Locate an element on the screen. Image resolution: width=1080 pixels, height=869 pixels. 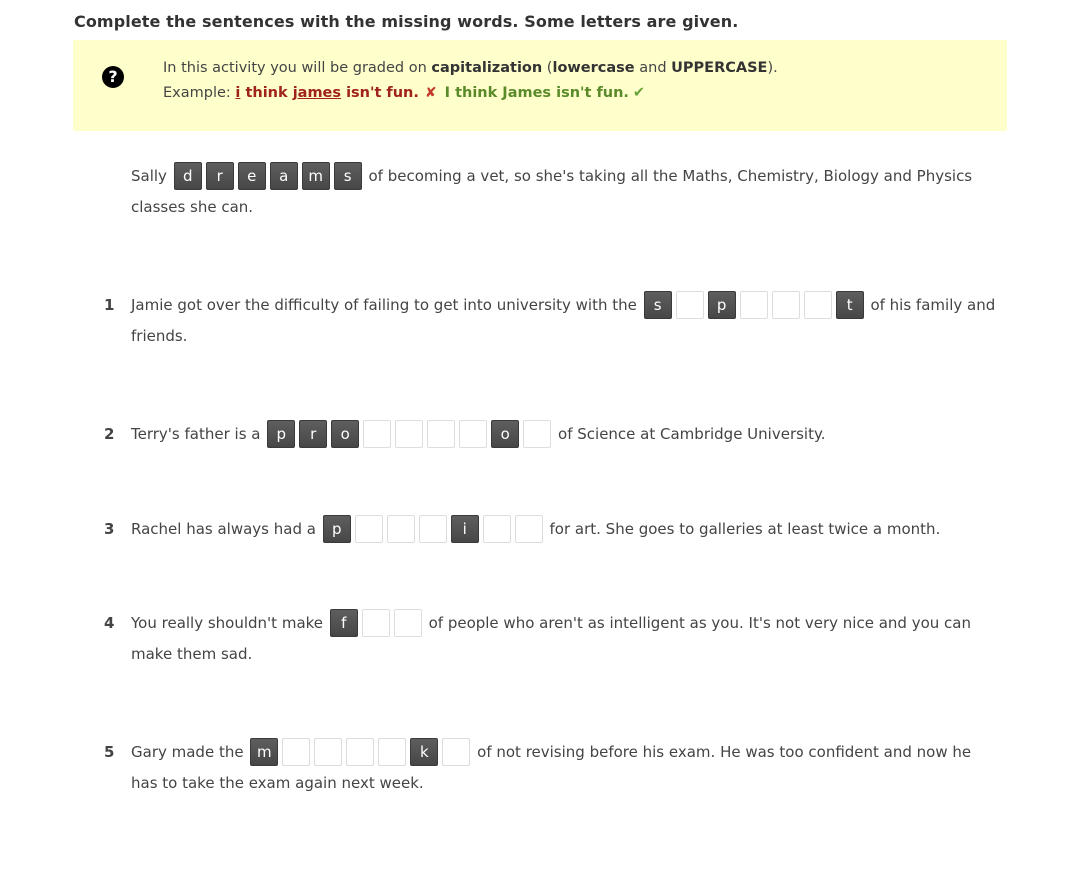
word-letter-boxes: f is located at coordinates (375, 623).